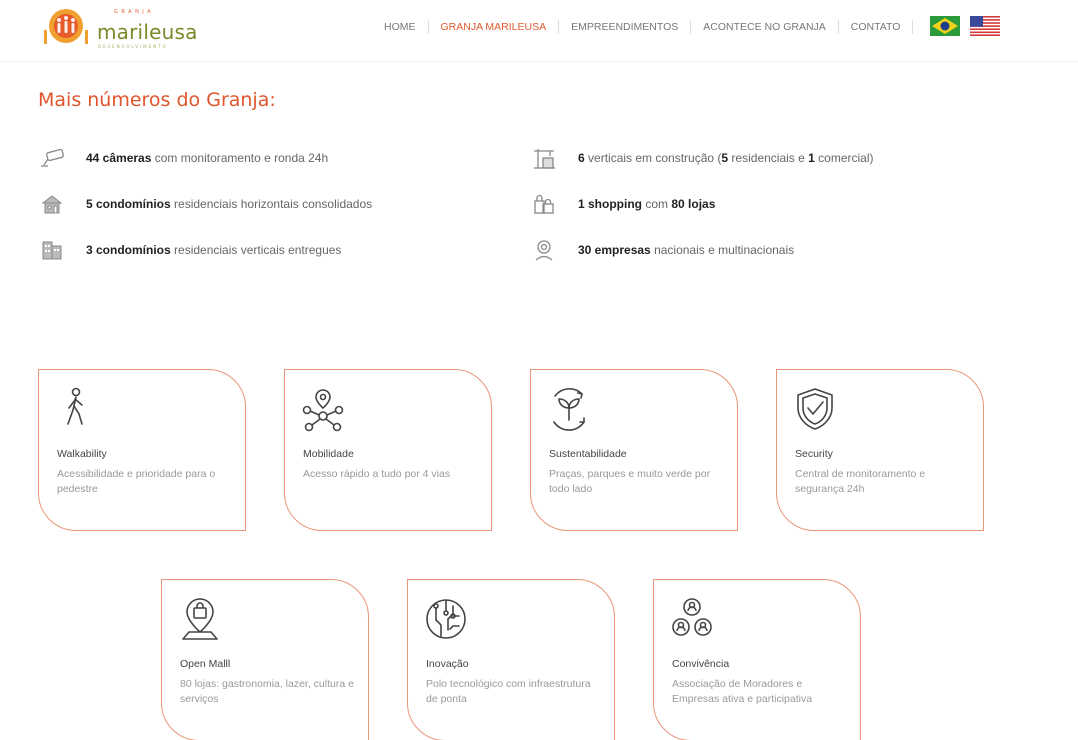 The image size is (1078, 740). I want to click on stat-text: nacionais e multinacionais, so click(722, 250).